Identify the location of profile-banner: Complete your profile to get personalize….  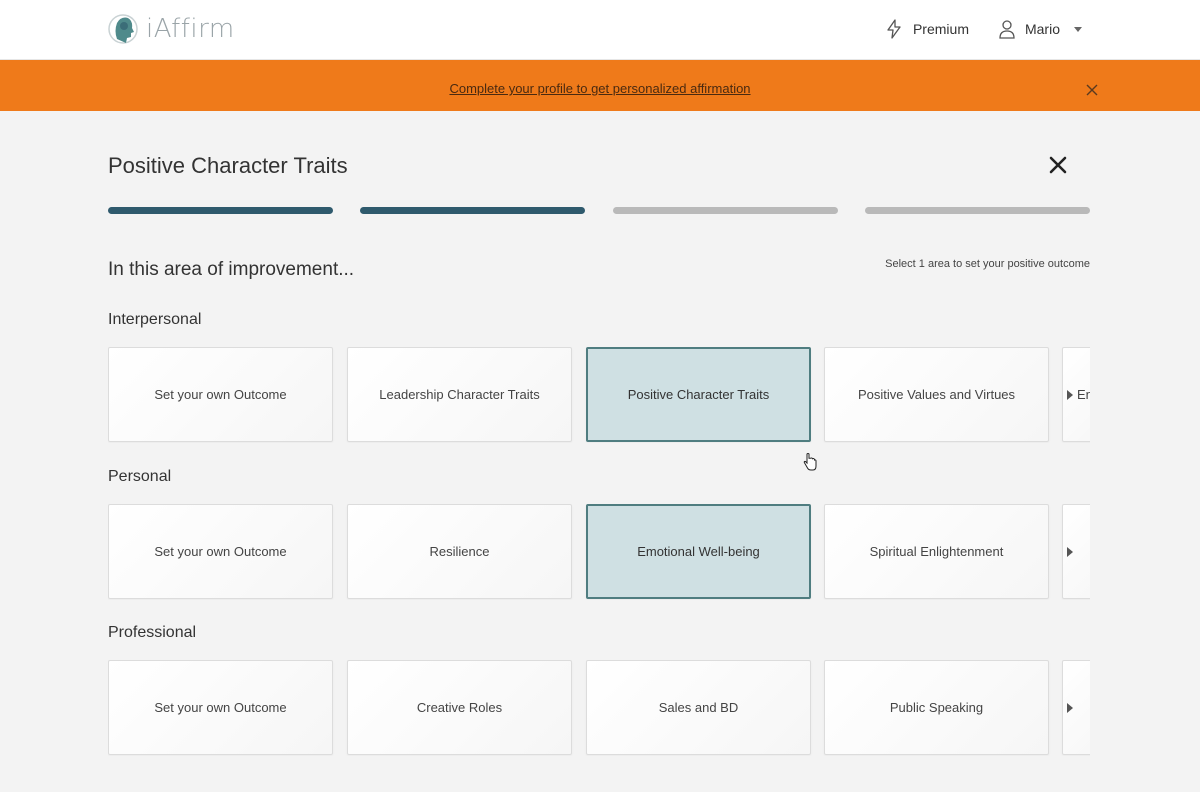
(600, 85).